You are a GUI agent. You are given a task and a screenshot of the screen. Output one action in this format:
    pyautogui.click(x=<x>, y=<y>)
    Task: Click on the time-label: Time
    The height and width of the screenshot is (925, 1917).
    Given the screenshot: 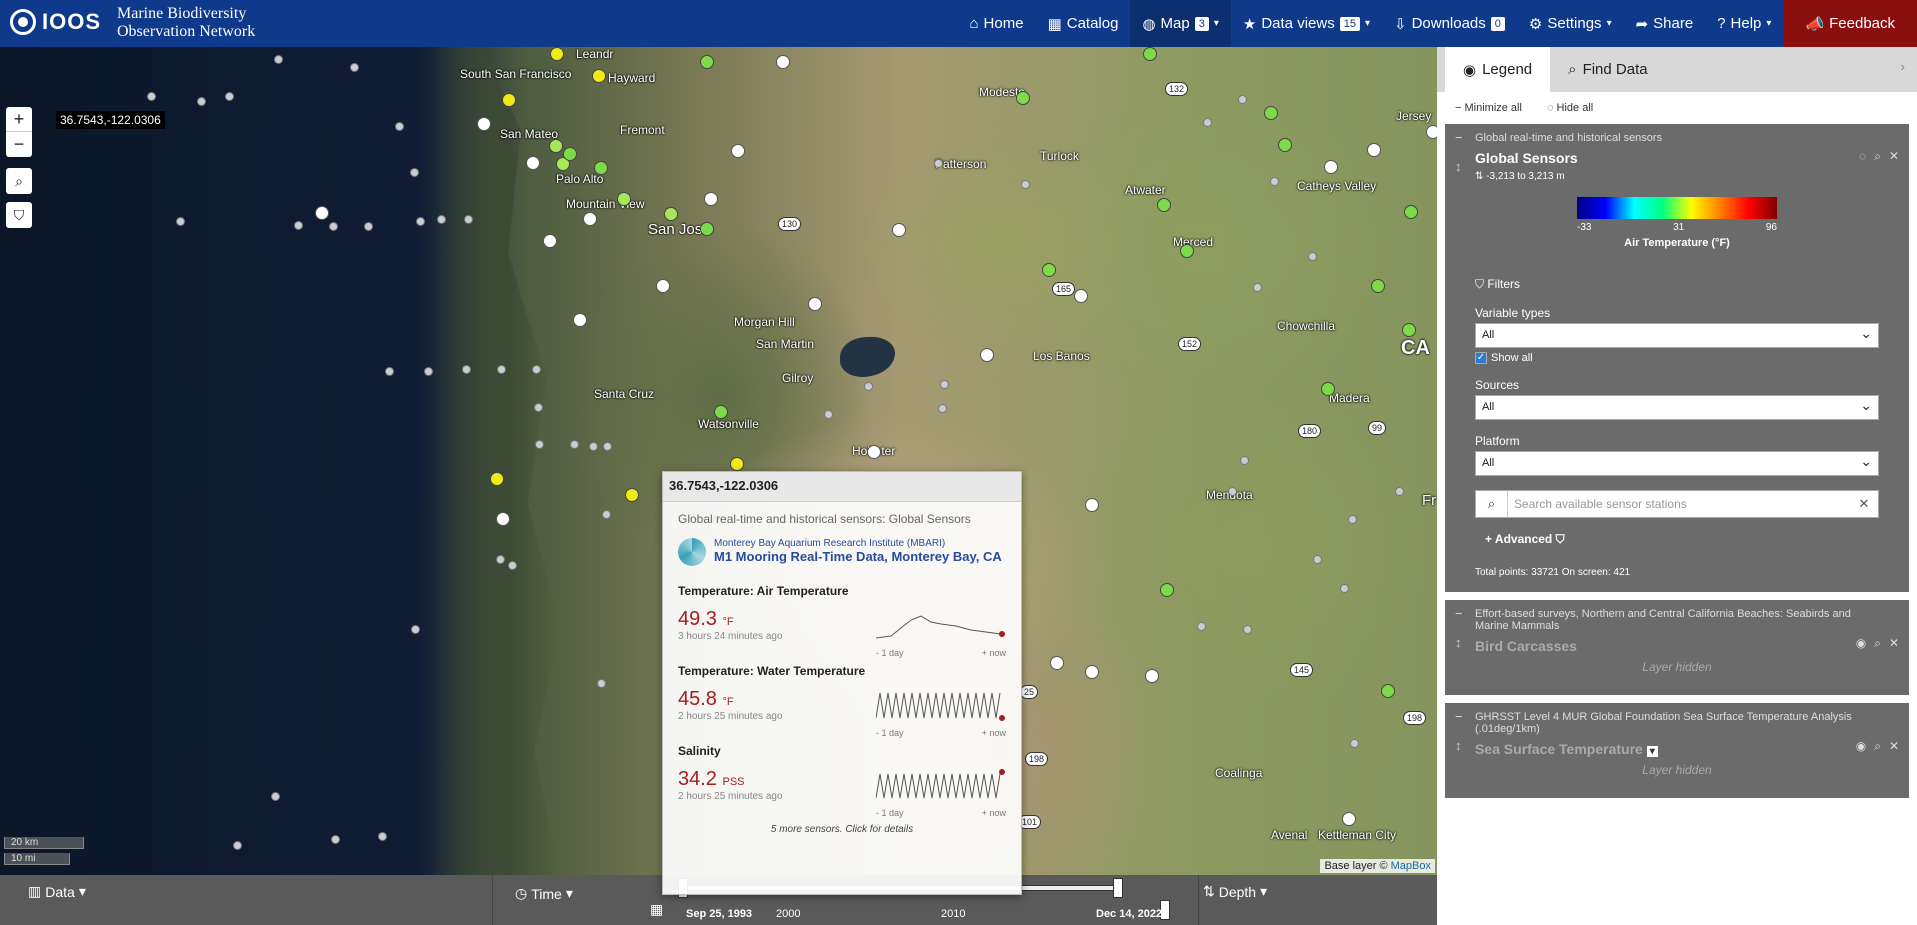 What is the action you would take?
    pyautogui.click(x=546, y=893)
    